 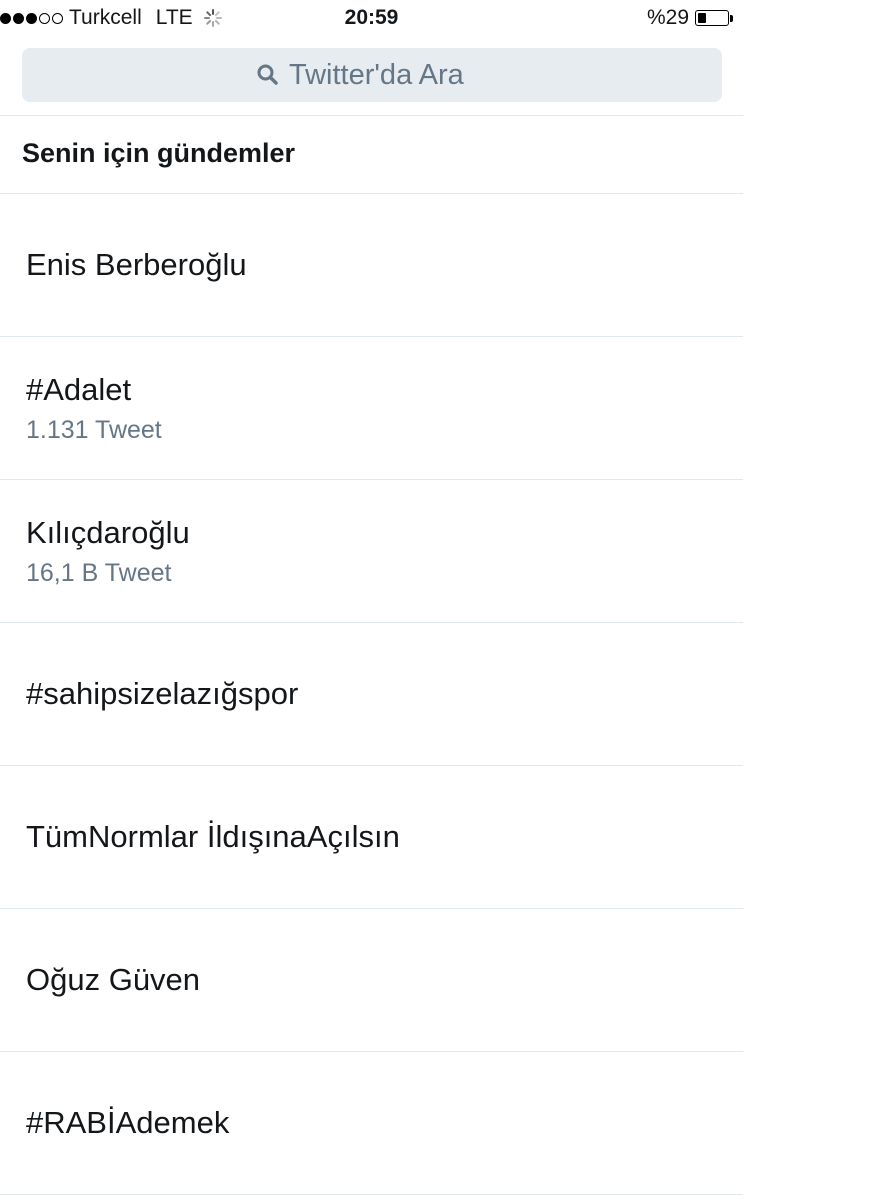 I want to click on trend-item: #sahipsizelazığspor, so click(x=371, y=694).